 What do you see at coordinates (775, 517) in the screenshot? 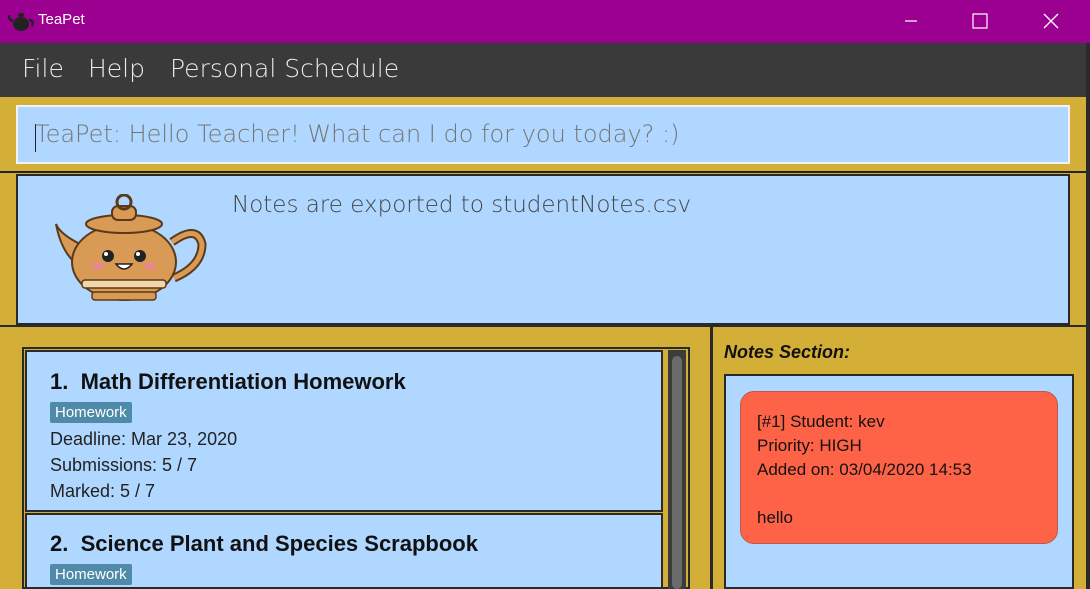
I see `note-content: hello` at bounding box center [775, 517].